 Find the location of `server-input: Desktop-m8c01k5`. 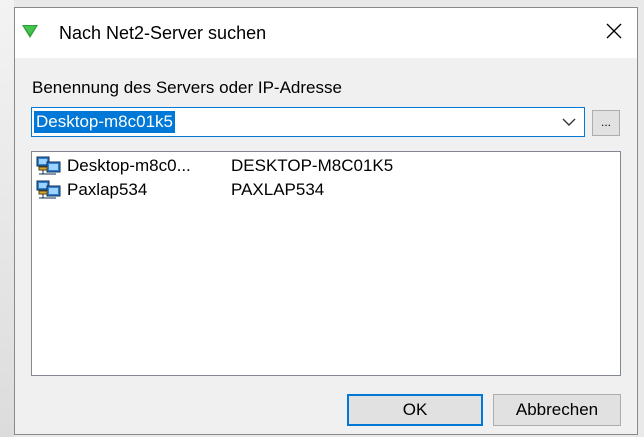

server-input: Desktop-m8c01k5 is located at coordinates (105, 122).